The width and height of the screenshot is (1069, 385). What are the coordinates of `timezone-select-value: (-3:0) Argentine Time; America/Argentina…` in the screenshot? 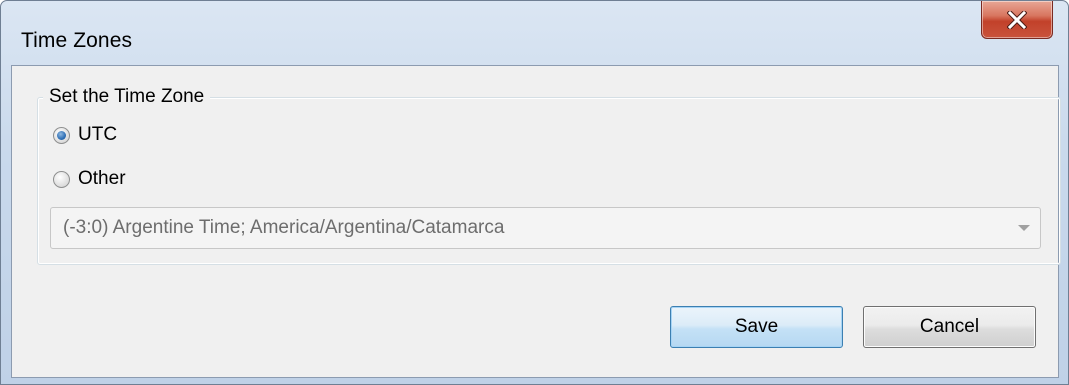 It's located at (284, 227).